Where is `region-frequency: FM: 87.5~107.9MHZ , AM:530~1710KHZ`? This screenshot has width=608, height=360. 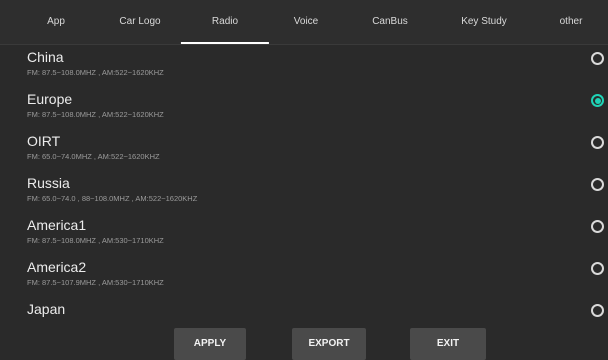 region-frequency: FM: 87.5~107.9MHZ , AM:530~1710KHZ is located at coordinates (95, 282).